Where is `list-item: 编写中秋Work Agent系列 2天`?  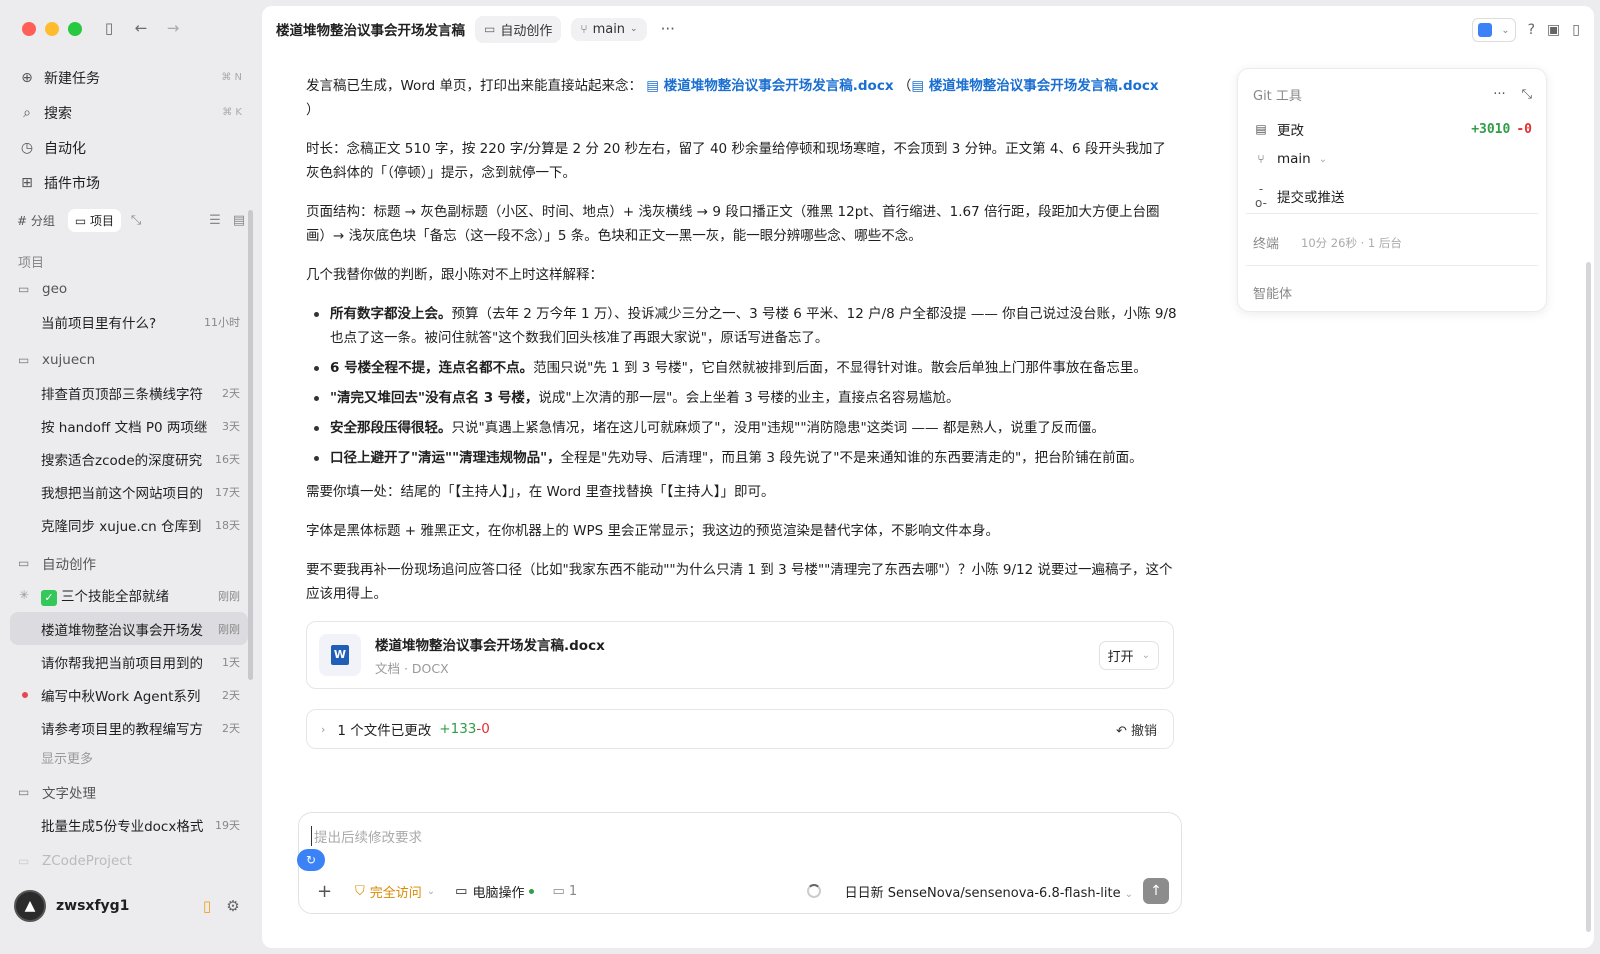 list-item: 编写中秋Work Agent系列 2天 is located at coordinates (129, 694).